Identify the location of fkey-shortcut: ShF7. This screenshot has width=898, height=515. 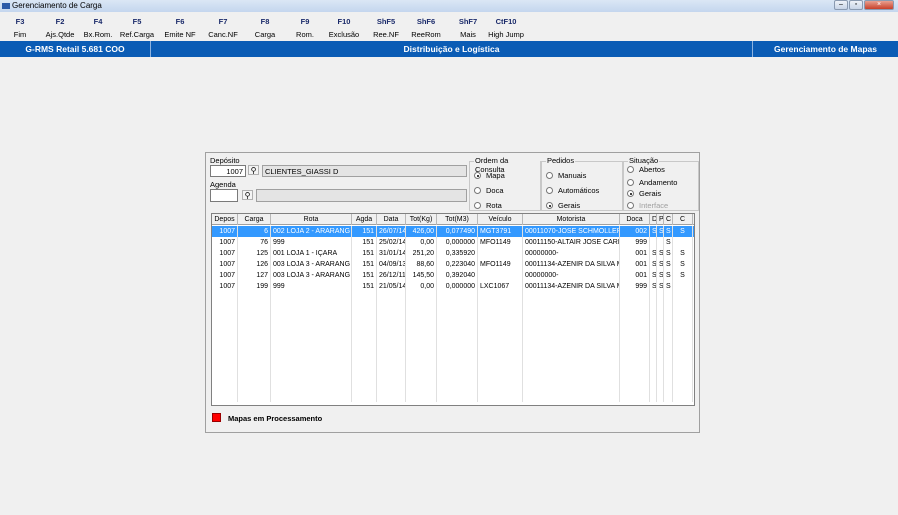
(468, 21).